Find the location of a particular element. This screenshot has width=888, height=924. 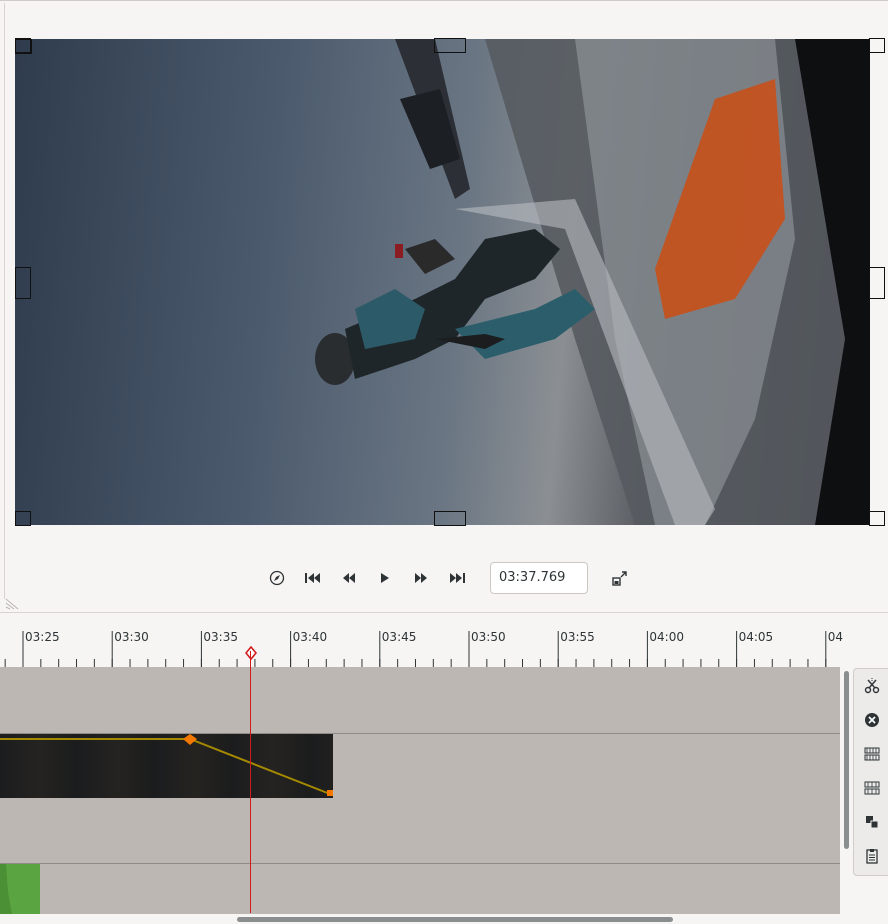

ruler-tick-label: 04:00 is located at coordinates (666, 637).